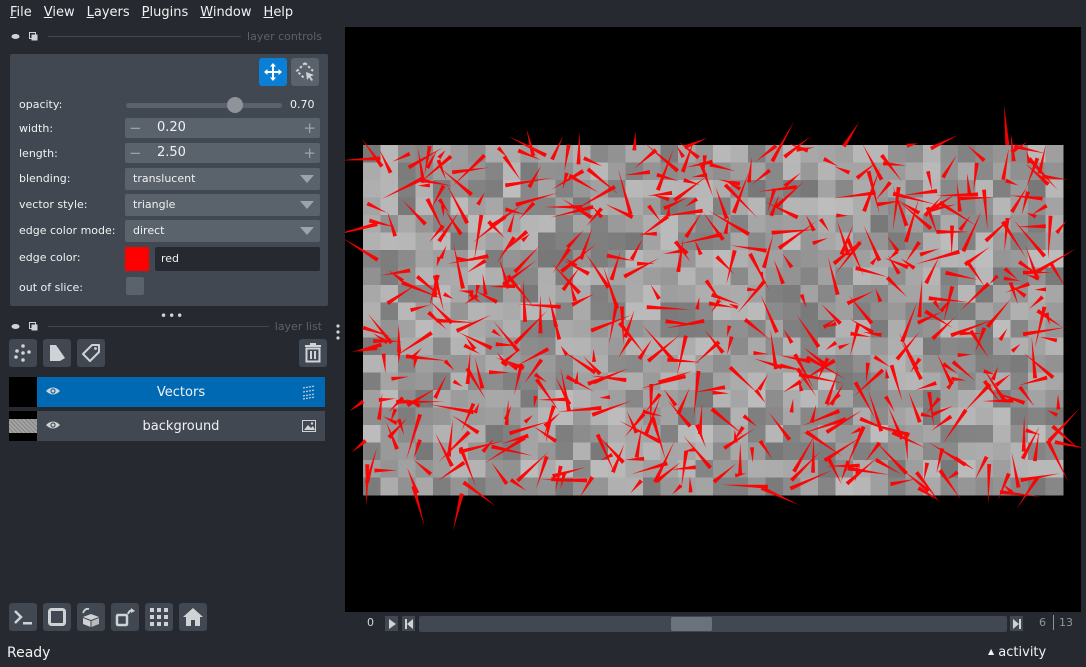 This screenshot has height=667, width=1086. I want to click on length-decrement-button: −, so click(135, 153).